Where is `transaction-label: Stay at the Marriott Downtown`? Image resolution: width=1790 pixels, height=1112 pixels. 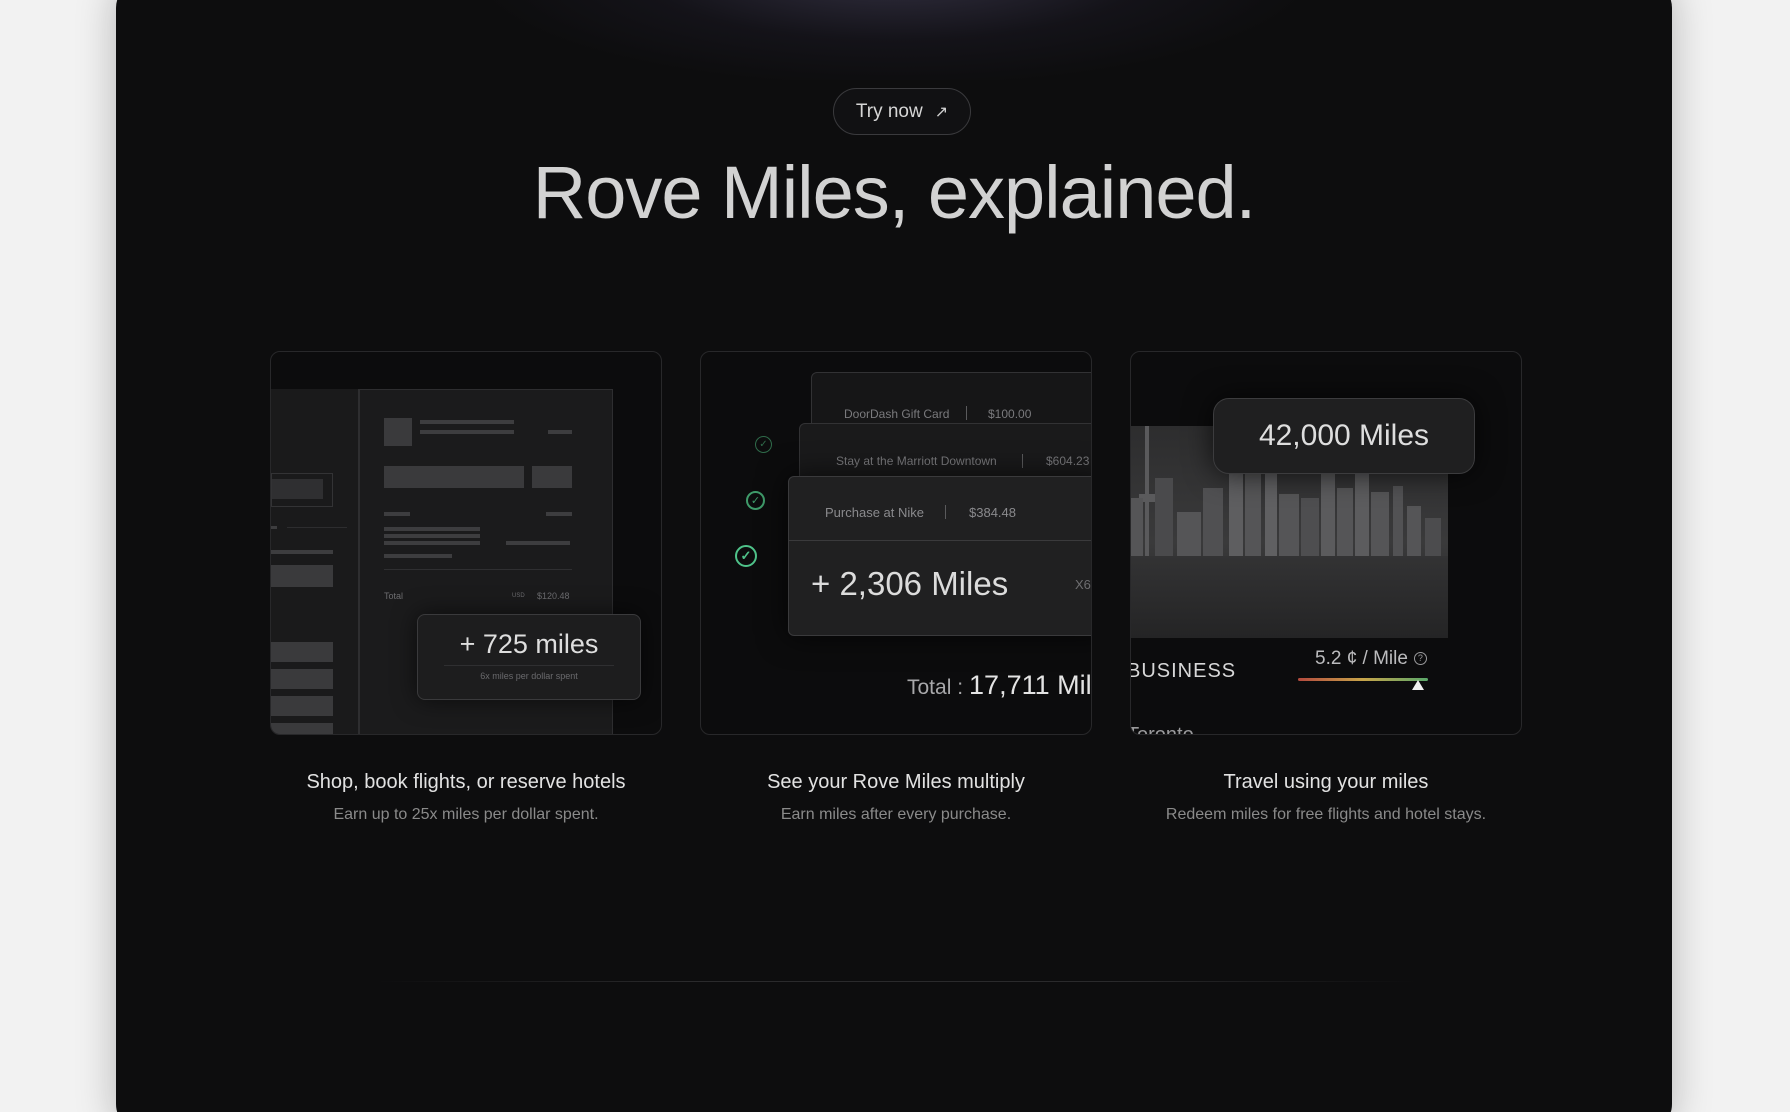
transaction-label: Stay at the Marriott Downtown is located at coordinates (916, 461).